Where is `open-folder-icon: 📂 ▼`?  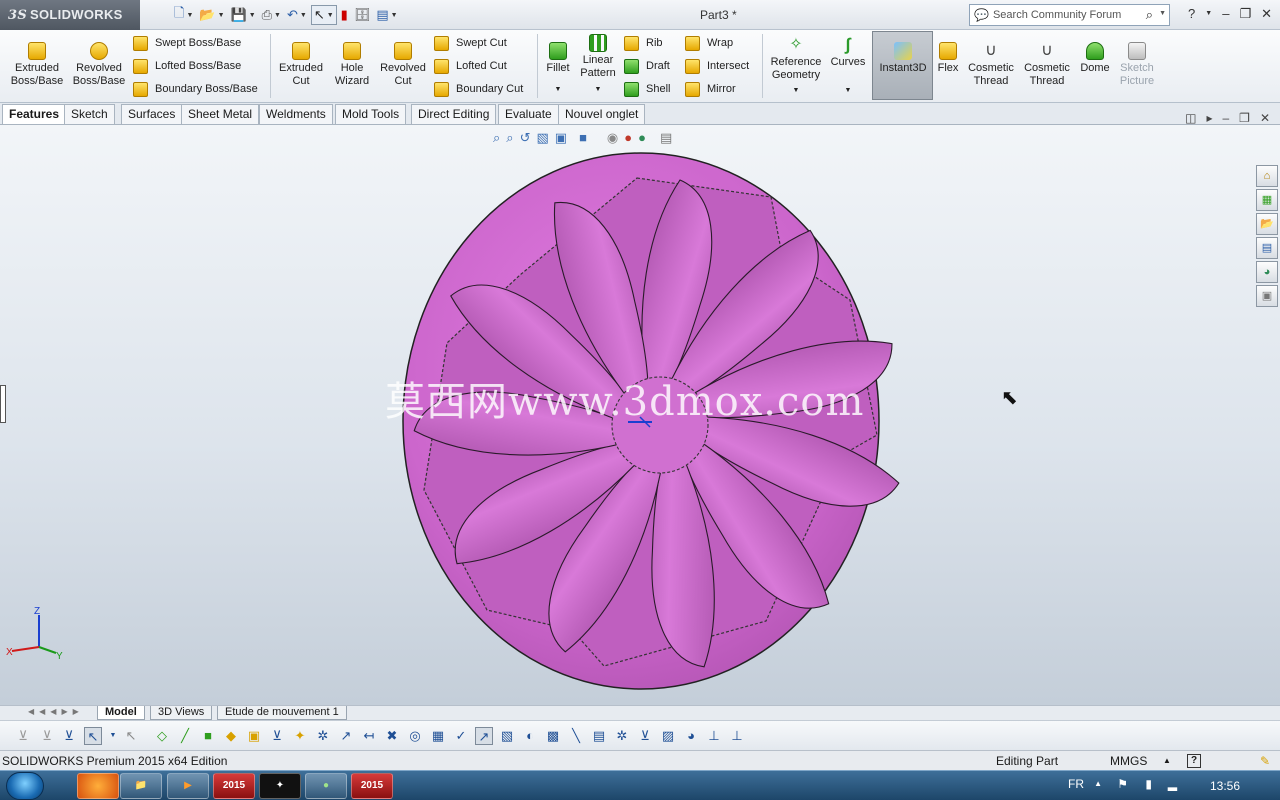 open-folder-icon: 📂 ▼ is located at coordinates (211, 15).